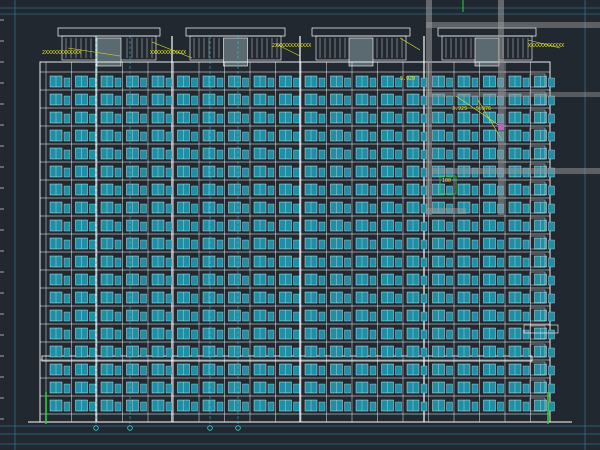 Image resolution: width=600 pixels, height=450 pixels. What do you see at coordinates (546, 46) in the screenshot?
I see `roof-note-d: XXXXXXXXXXXX` at bounding box center [546, 46].